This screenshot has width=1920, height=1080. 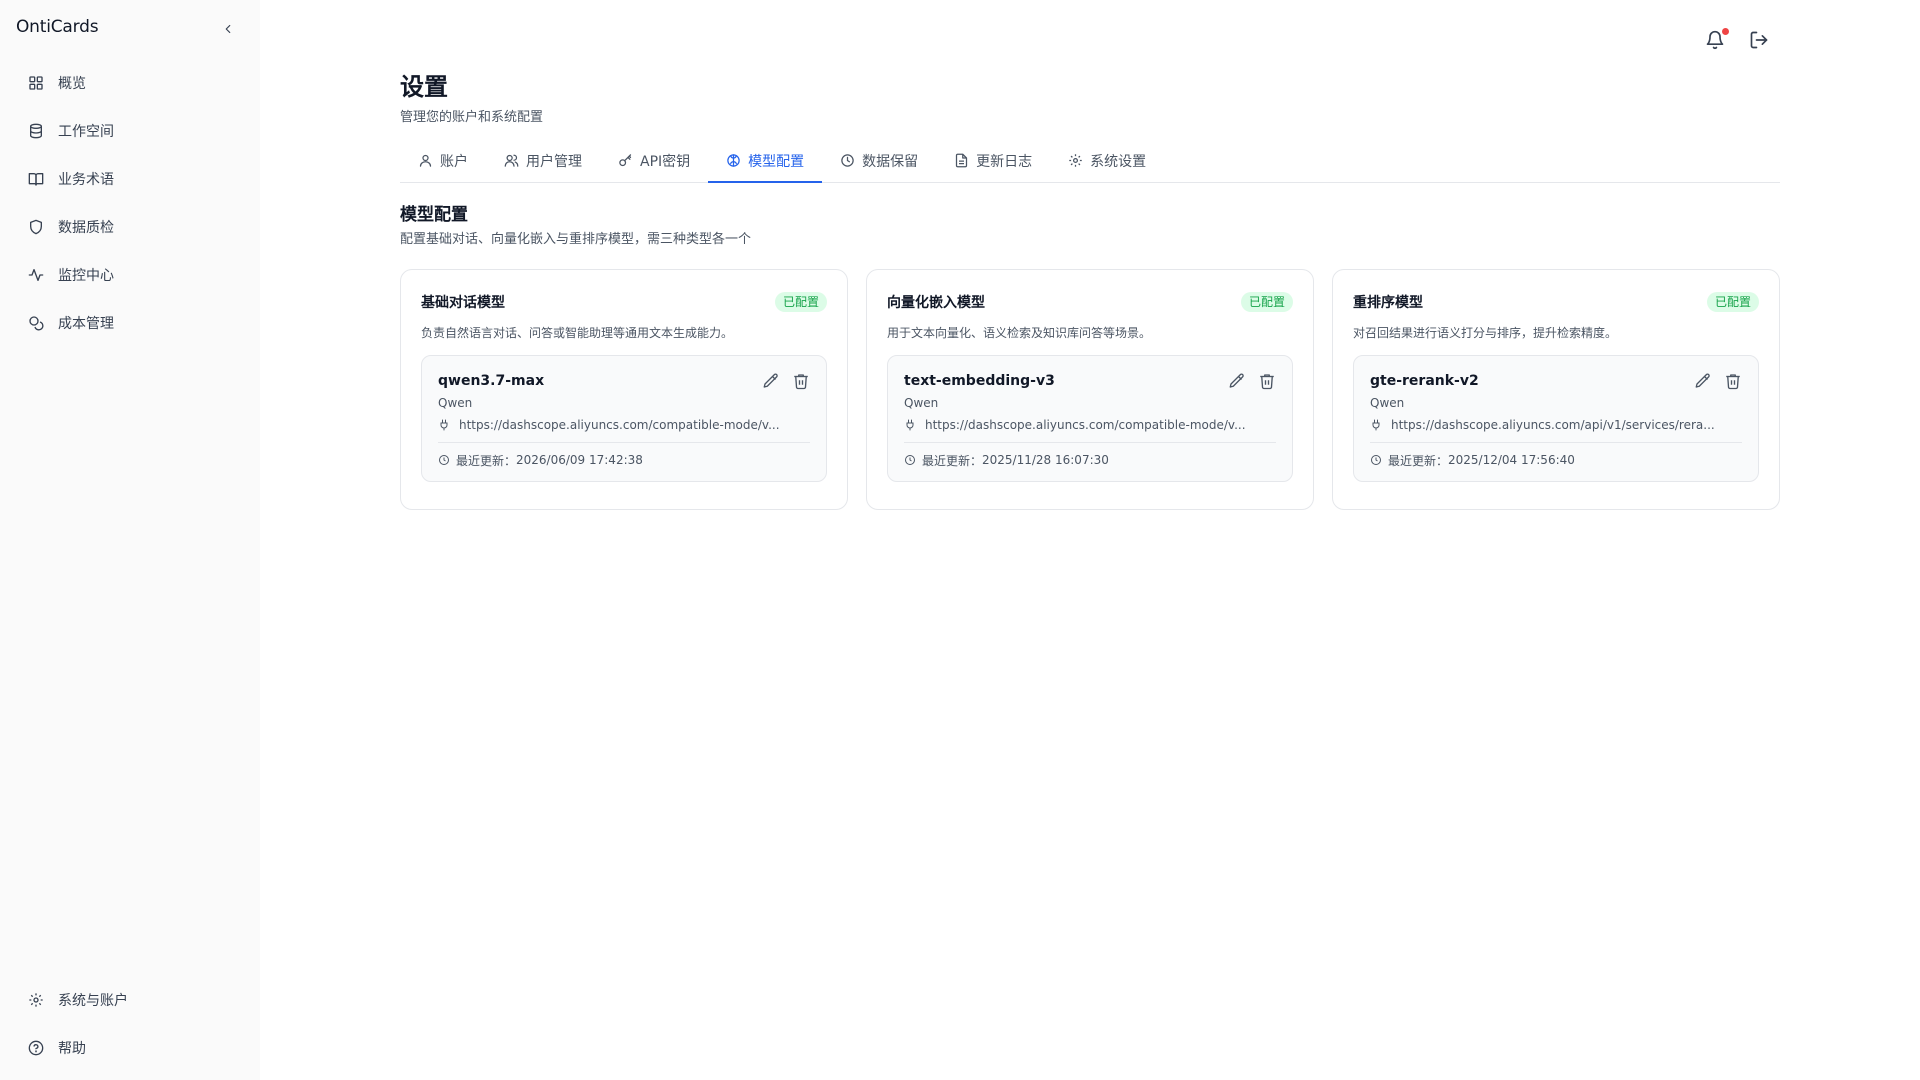 What do you see at coordinates (1725, 31) in the screenshot?
I see `notification-dot` at bounding box center [1725, 31].